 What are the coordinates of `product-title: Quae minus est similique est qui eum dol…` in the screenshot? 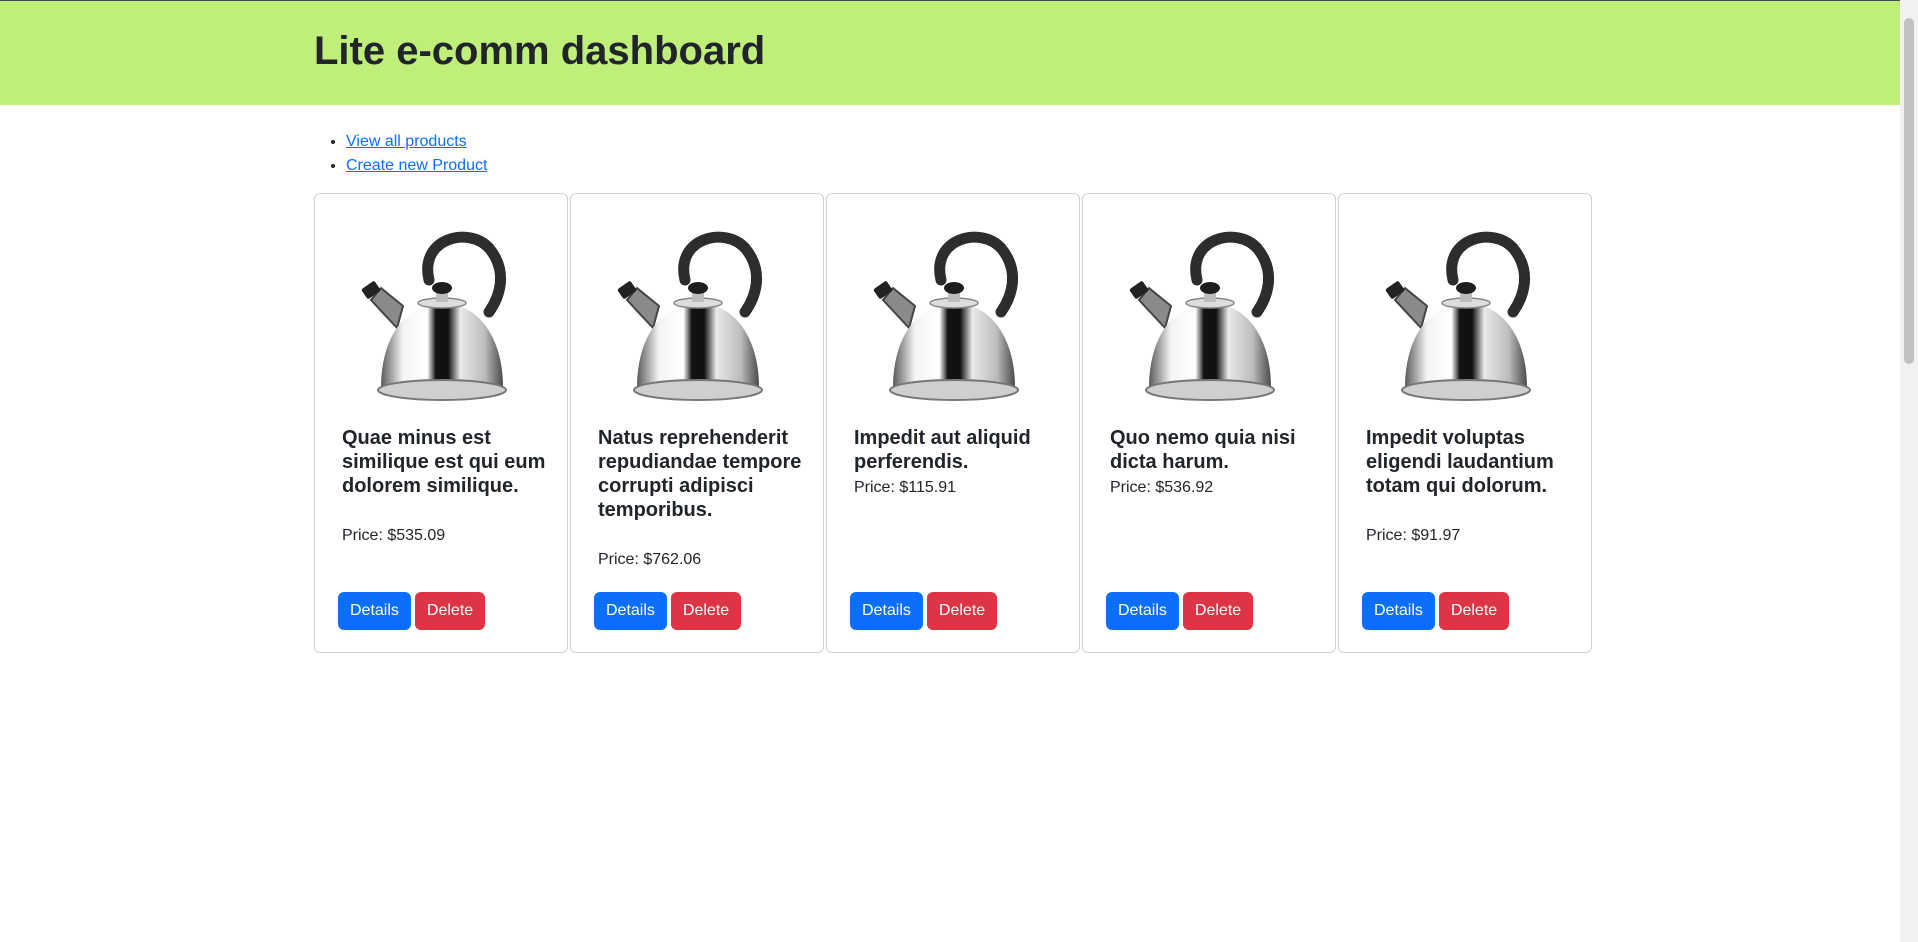 It's located at (444, 462).